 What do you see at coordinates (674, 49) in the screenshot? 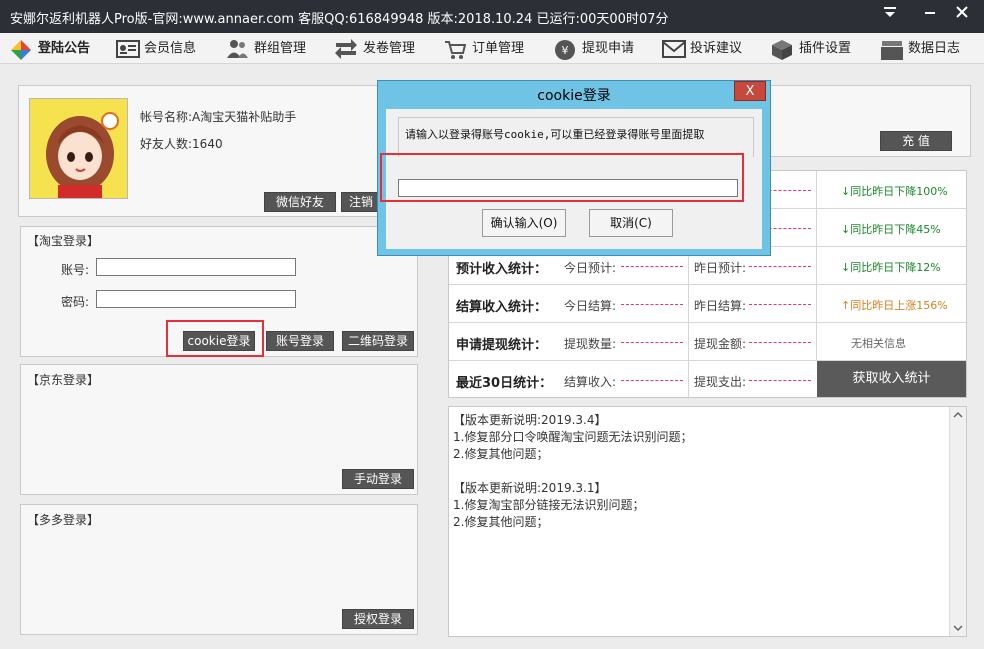
I see `envelope-icon` at bounding box center [674, 49].